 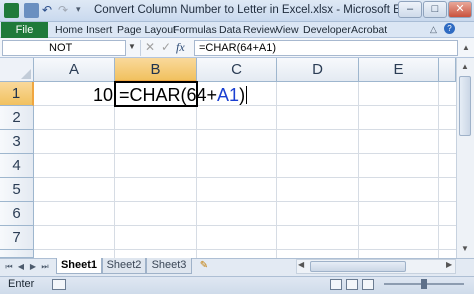 What do you see at coordinates (465, 106) in the screenshot?
I see `vertical-scroll-thumb` at bounding box center [465, 106].